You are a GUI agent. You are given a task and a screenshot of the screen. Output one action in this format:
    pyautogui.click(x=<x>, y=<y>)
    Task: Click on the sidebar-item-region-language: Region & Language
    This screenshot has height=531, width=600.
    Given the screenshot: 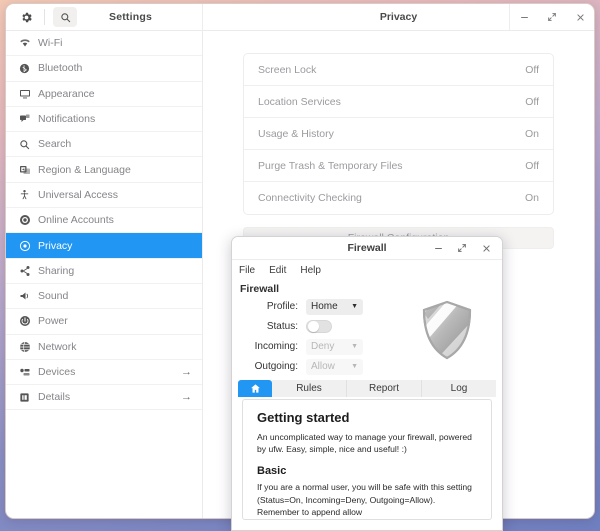 What is the action you would take?
    pyautogui.click(x=104, y=170)
    